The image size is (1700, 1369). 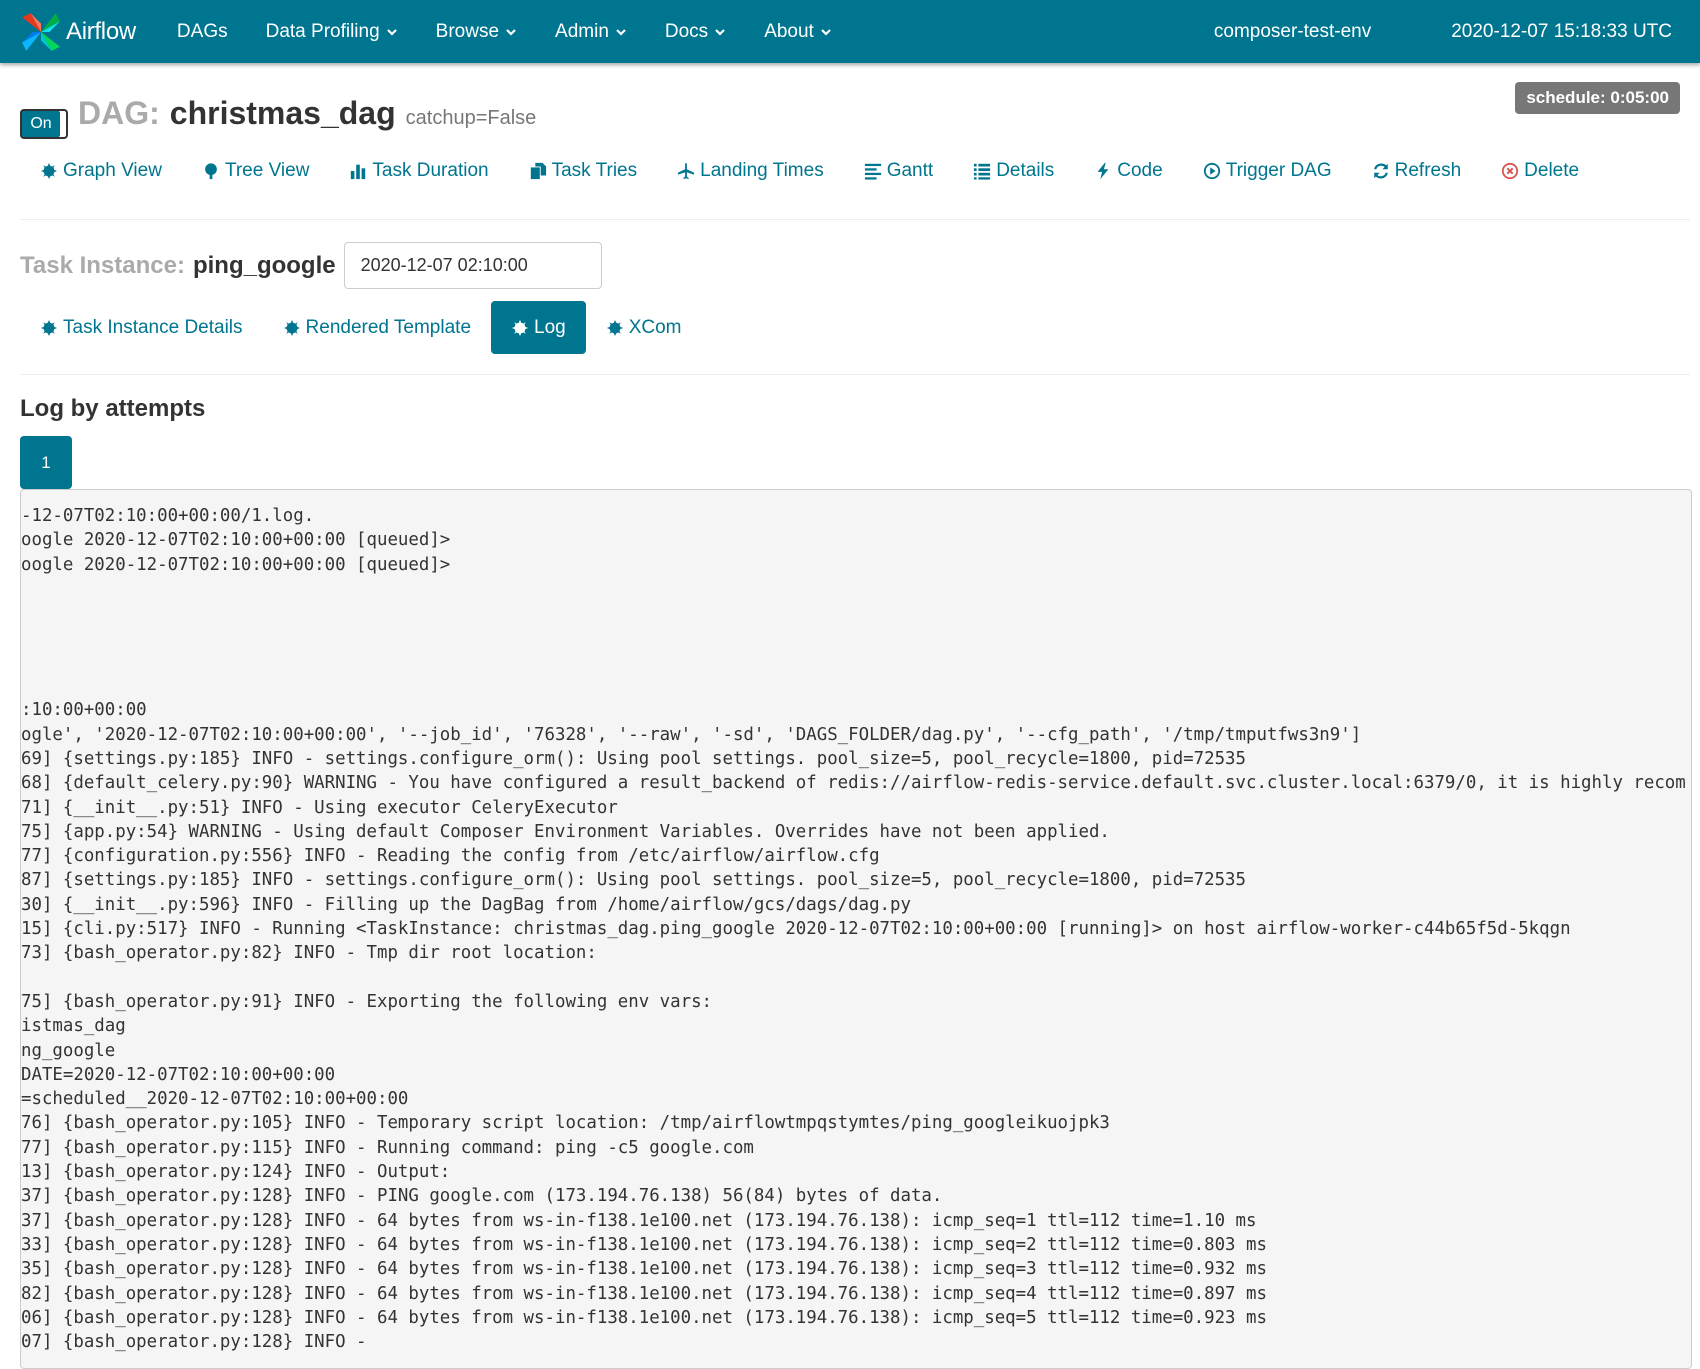 I want to click on trigger-dag-link: Trigger DAG, so click(x=1267, y=171).